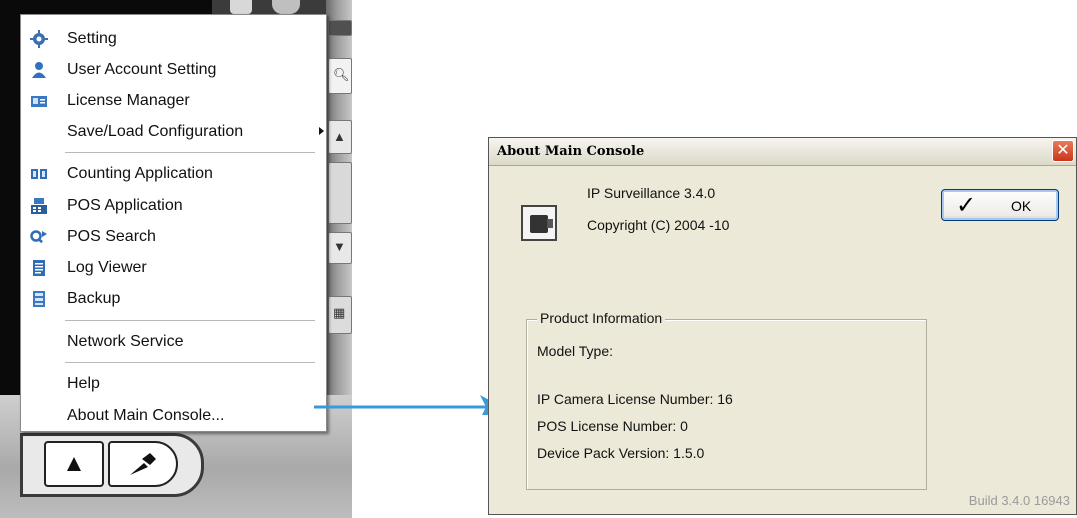 The height and width of the screenshot is (518, 1077). What do you see at coordinates (340, 193) in the screenshot?
I see `side-home-button` at bounding box center [340, 193].